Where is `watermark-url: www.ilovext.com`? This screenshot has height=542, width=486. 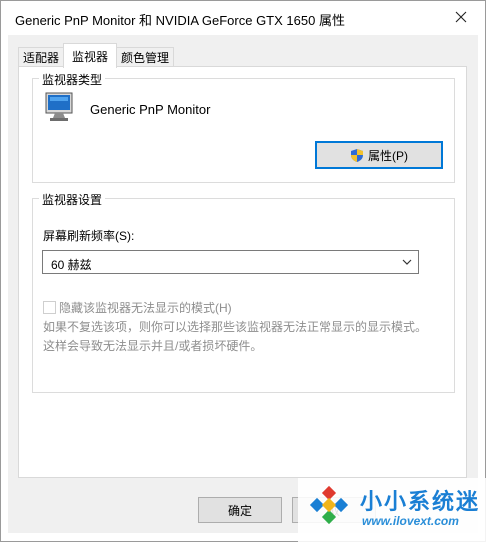 watermark-url: www.ilovext.com is located at coordinates (410, 521).